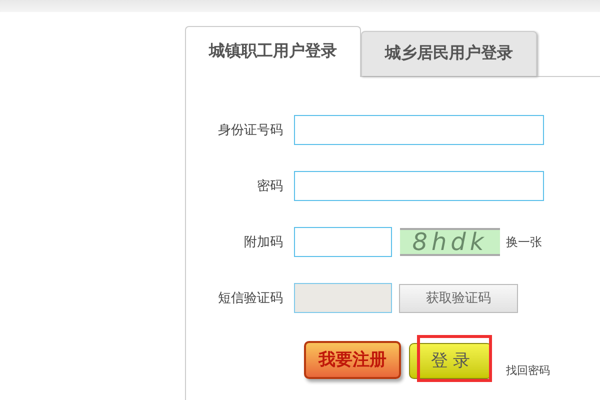 The height and width of the screenshot is (400, 600). I want to click on field-label: 附加码, so click(263, 242).